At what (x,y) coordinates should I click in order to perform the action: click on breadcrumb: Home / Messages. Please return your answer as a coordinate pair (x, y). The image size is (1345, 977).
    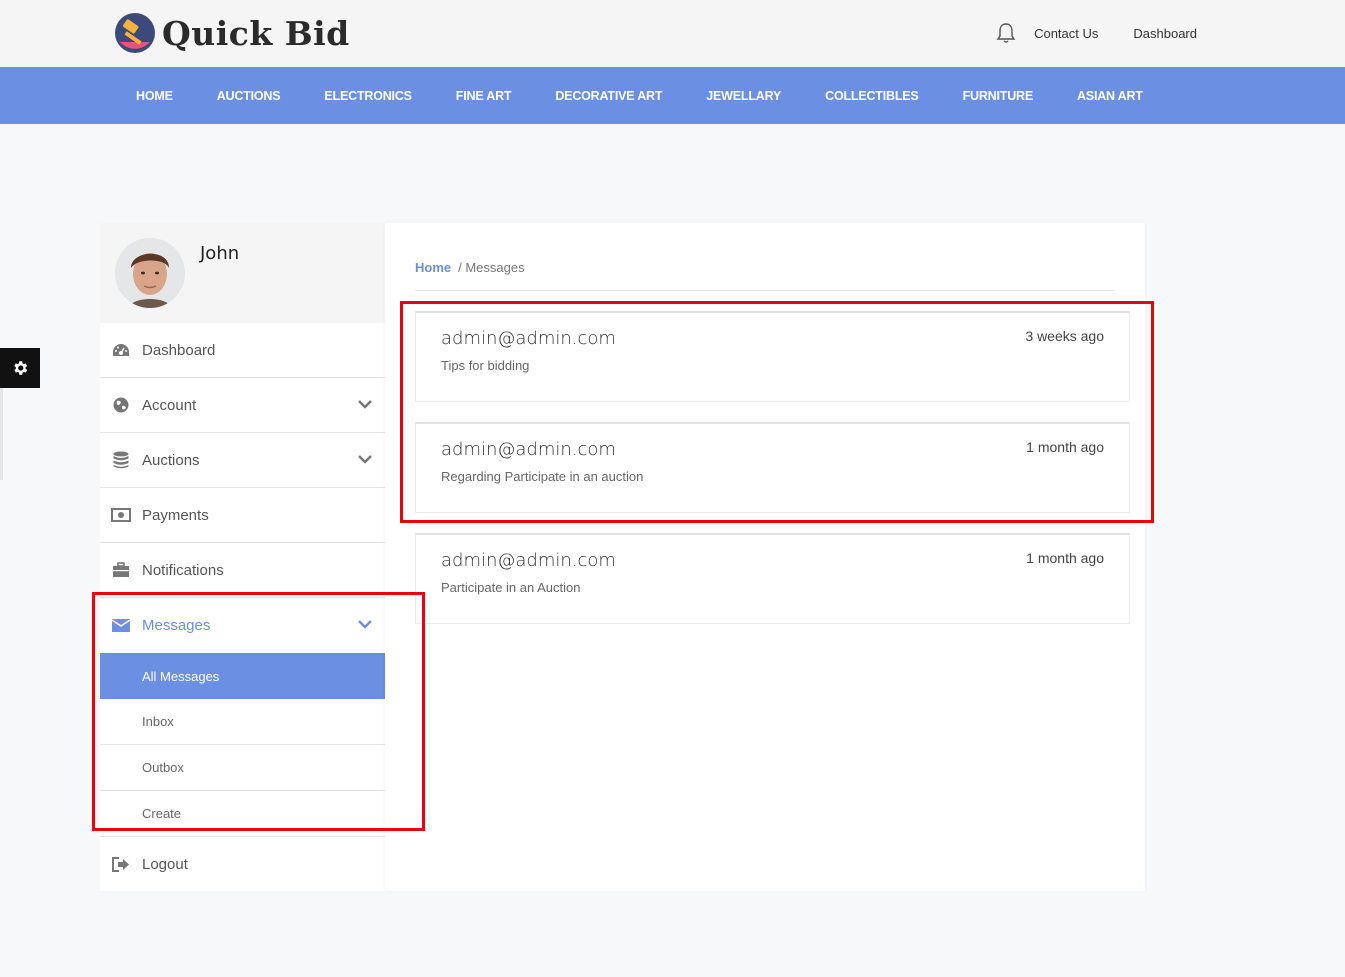
    Looking at the image, I should click on (470, 267).